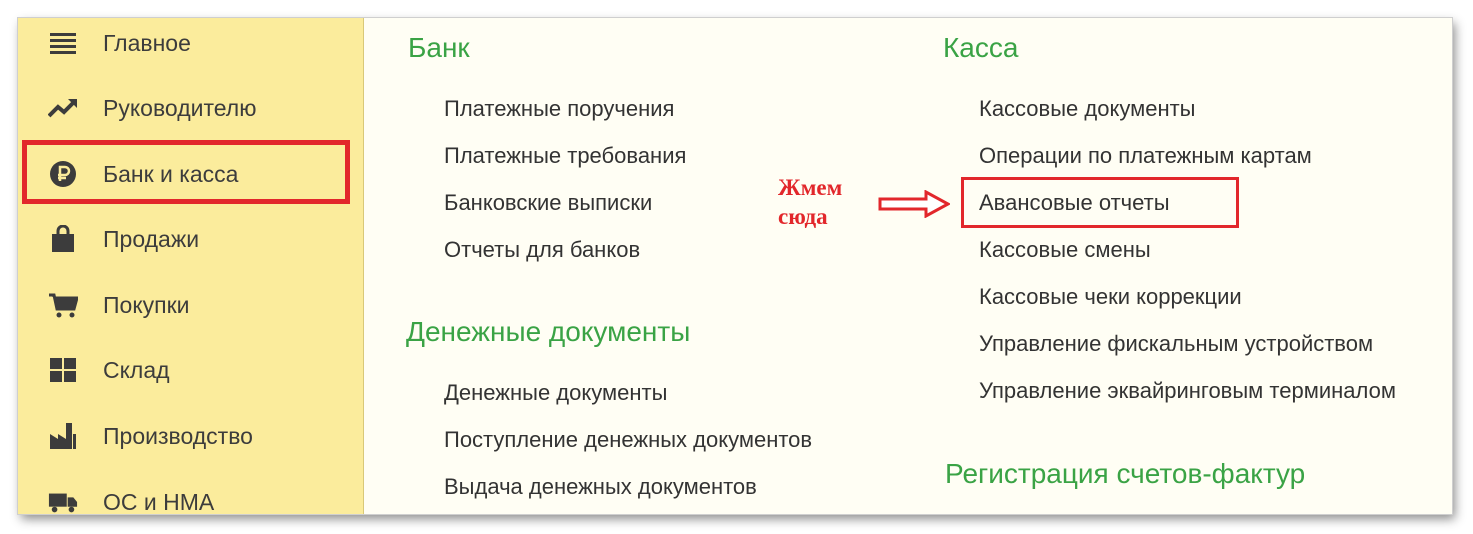  Describe the element at coordinates (190, 370) in the screenshot. I see `sidebar-item-warehouse: Склад` at that location.